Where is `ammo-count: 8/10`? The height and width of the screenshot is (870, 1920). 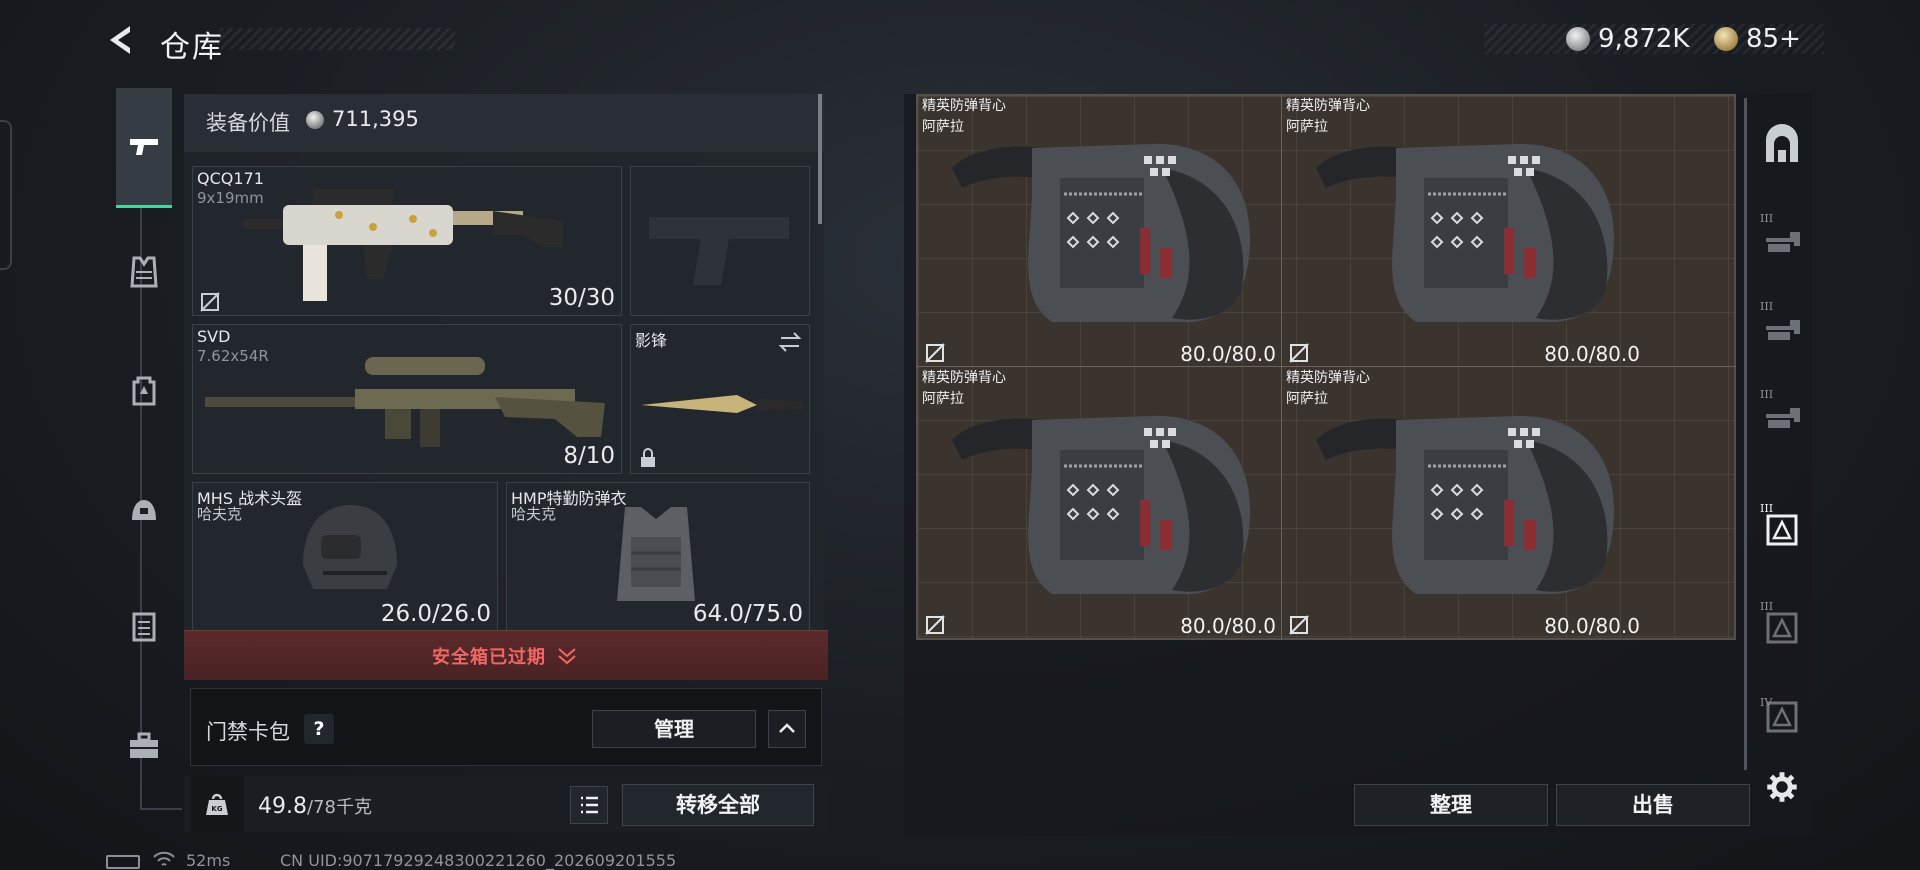
ammo-count: 8/10 is located at coordinates (589, 456).